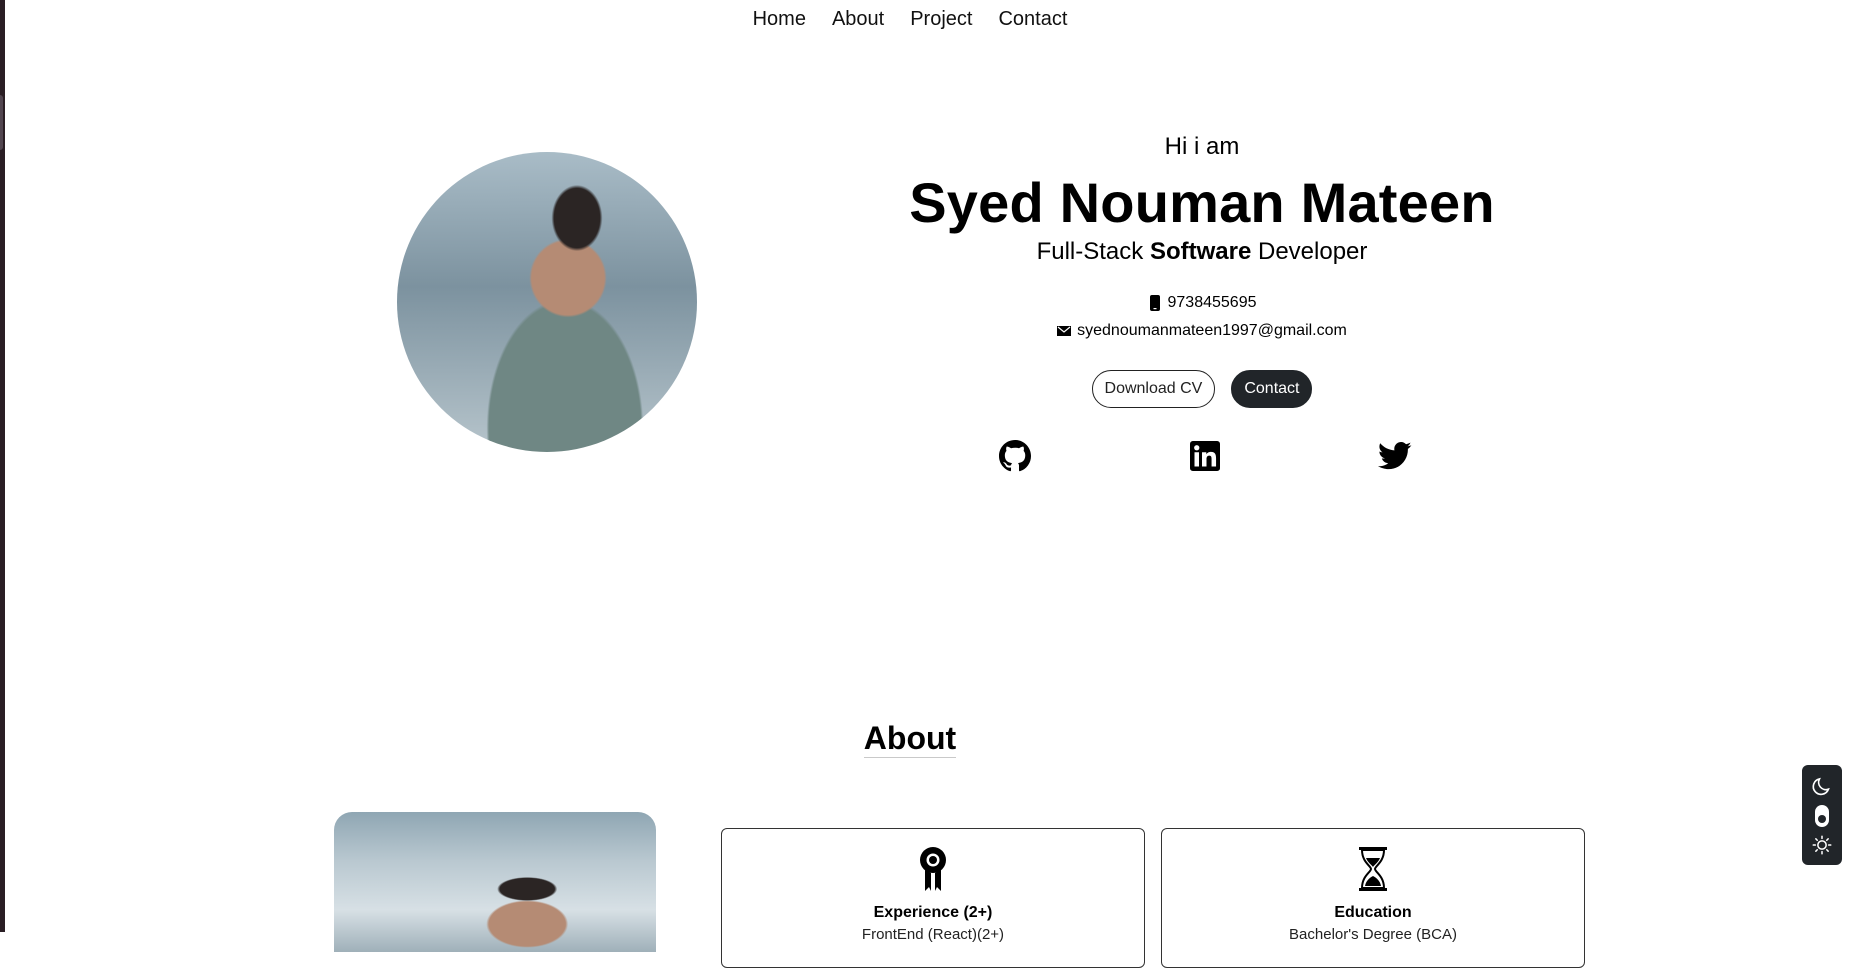 This screenshot has width=1850, height=968. I want to click on hourglass-icon, so click(1373, 870).